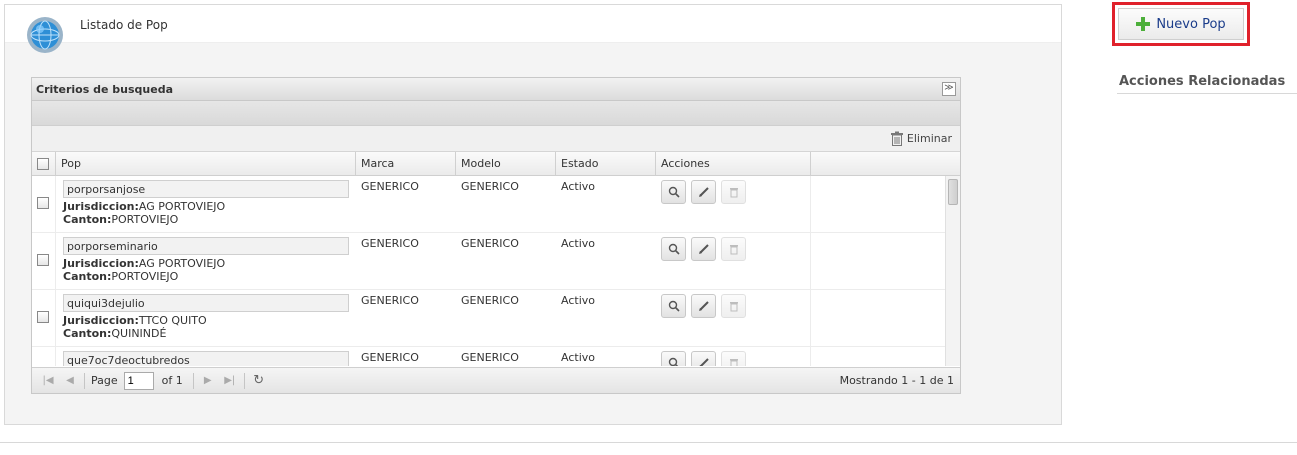 The image size is (1297, 455). What do you see at coordinates (104, 380) in the screenshot?
I see `page-label: Page` at bounding box center [104, 380].